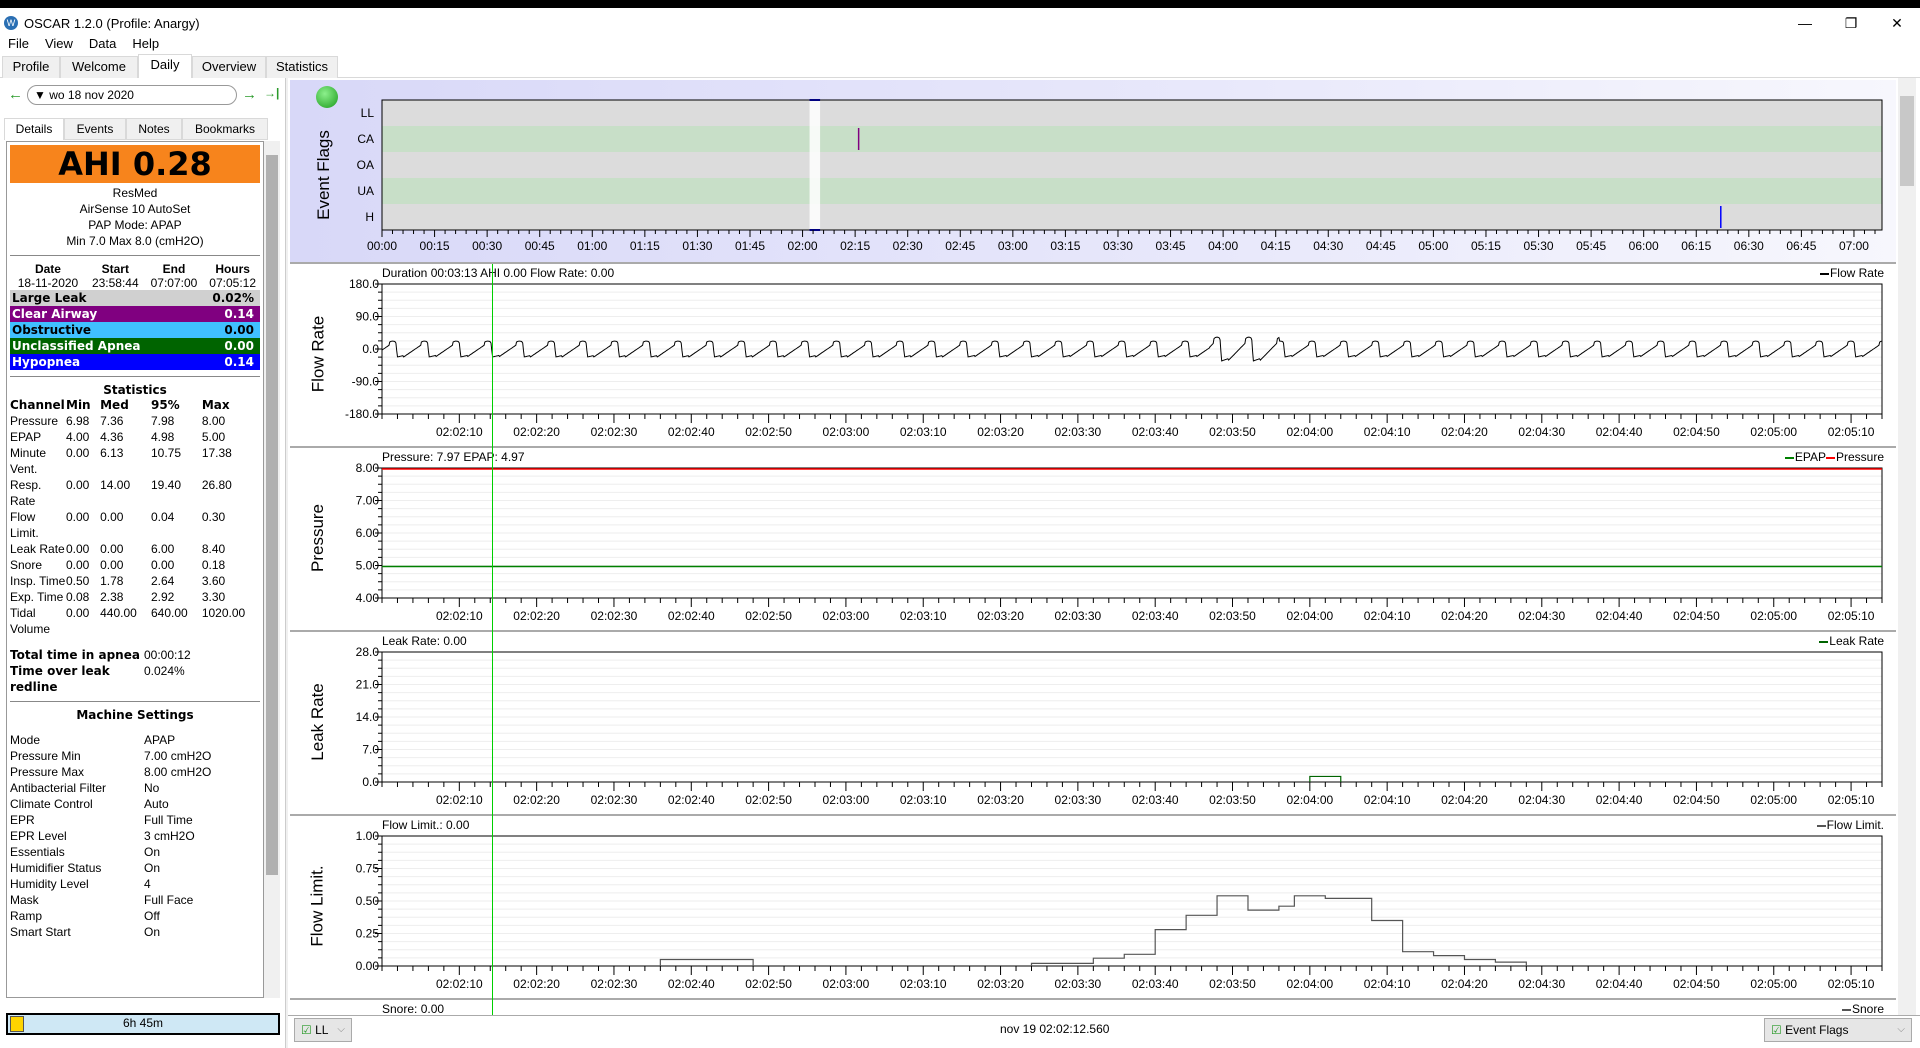  What do you see at coordinates (365, 191) in the screenshot?
I see `flag-row-label: UA` at bounding box center [365, 191].